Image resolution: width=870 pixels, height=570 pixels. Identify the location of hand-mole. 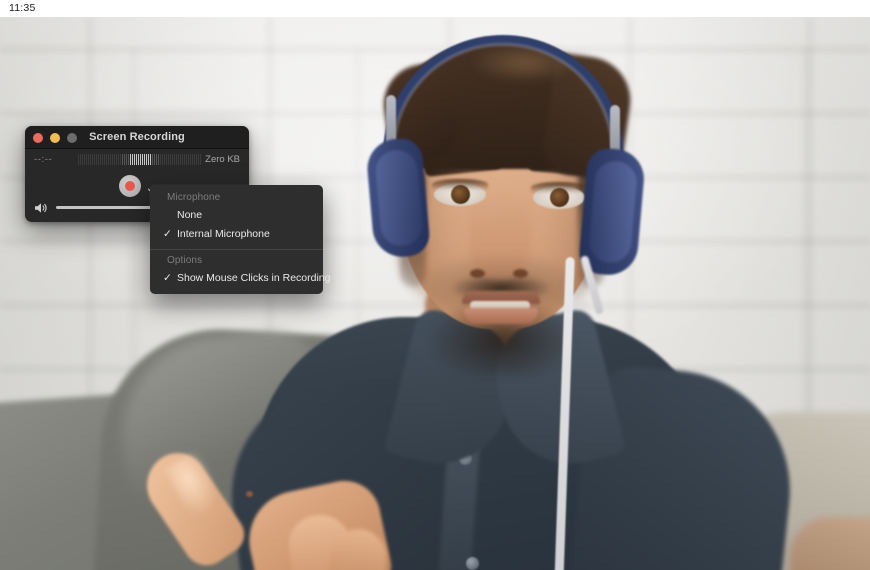
(249, 494).